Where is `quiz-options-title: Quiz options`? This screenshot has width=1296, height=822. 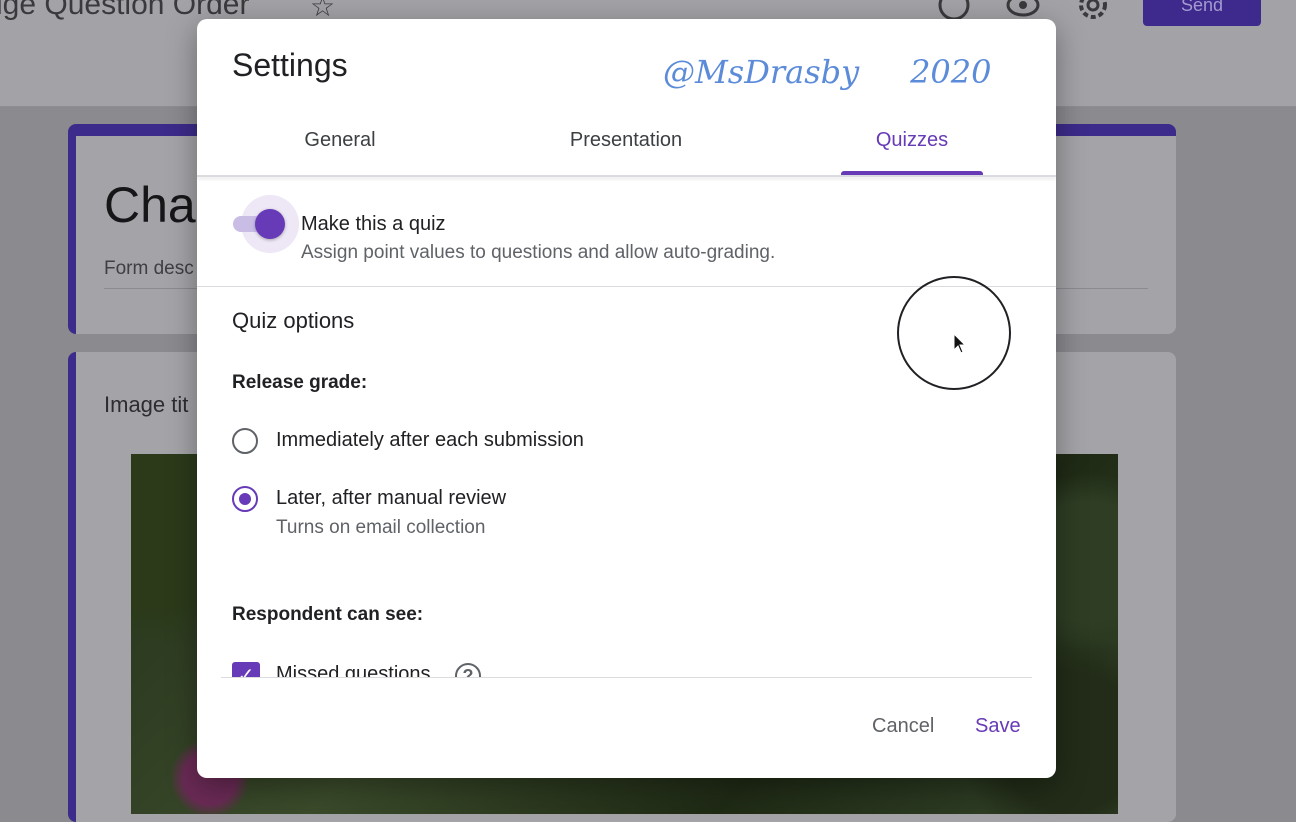 quiz-options-title: Quiz options is located at coordinates (293, 320).